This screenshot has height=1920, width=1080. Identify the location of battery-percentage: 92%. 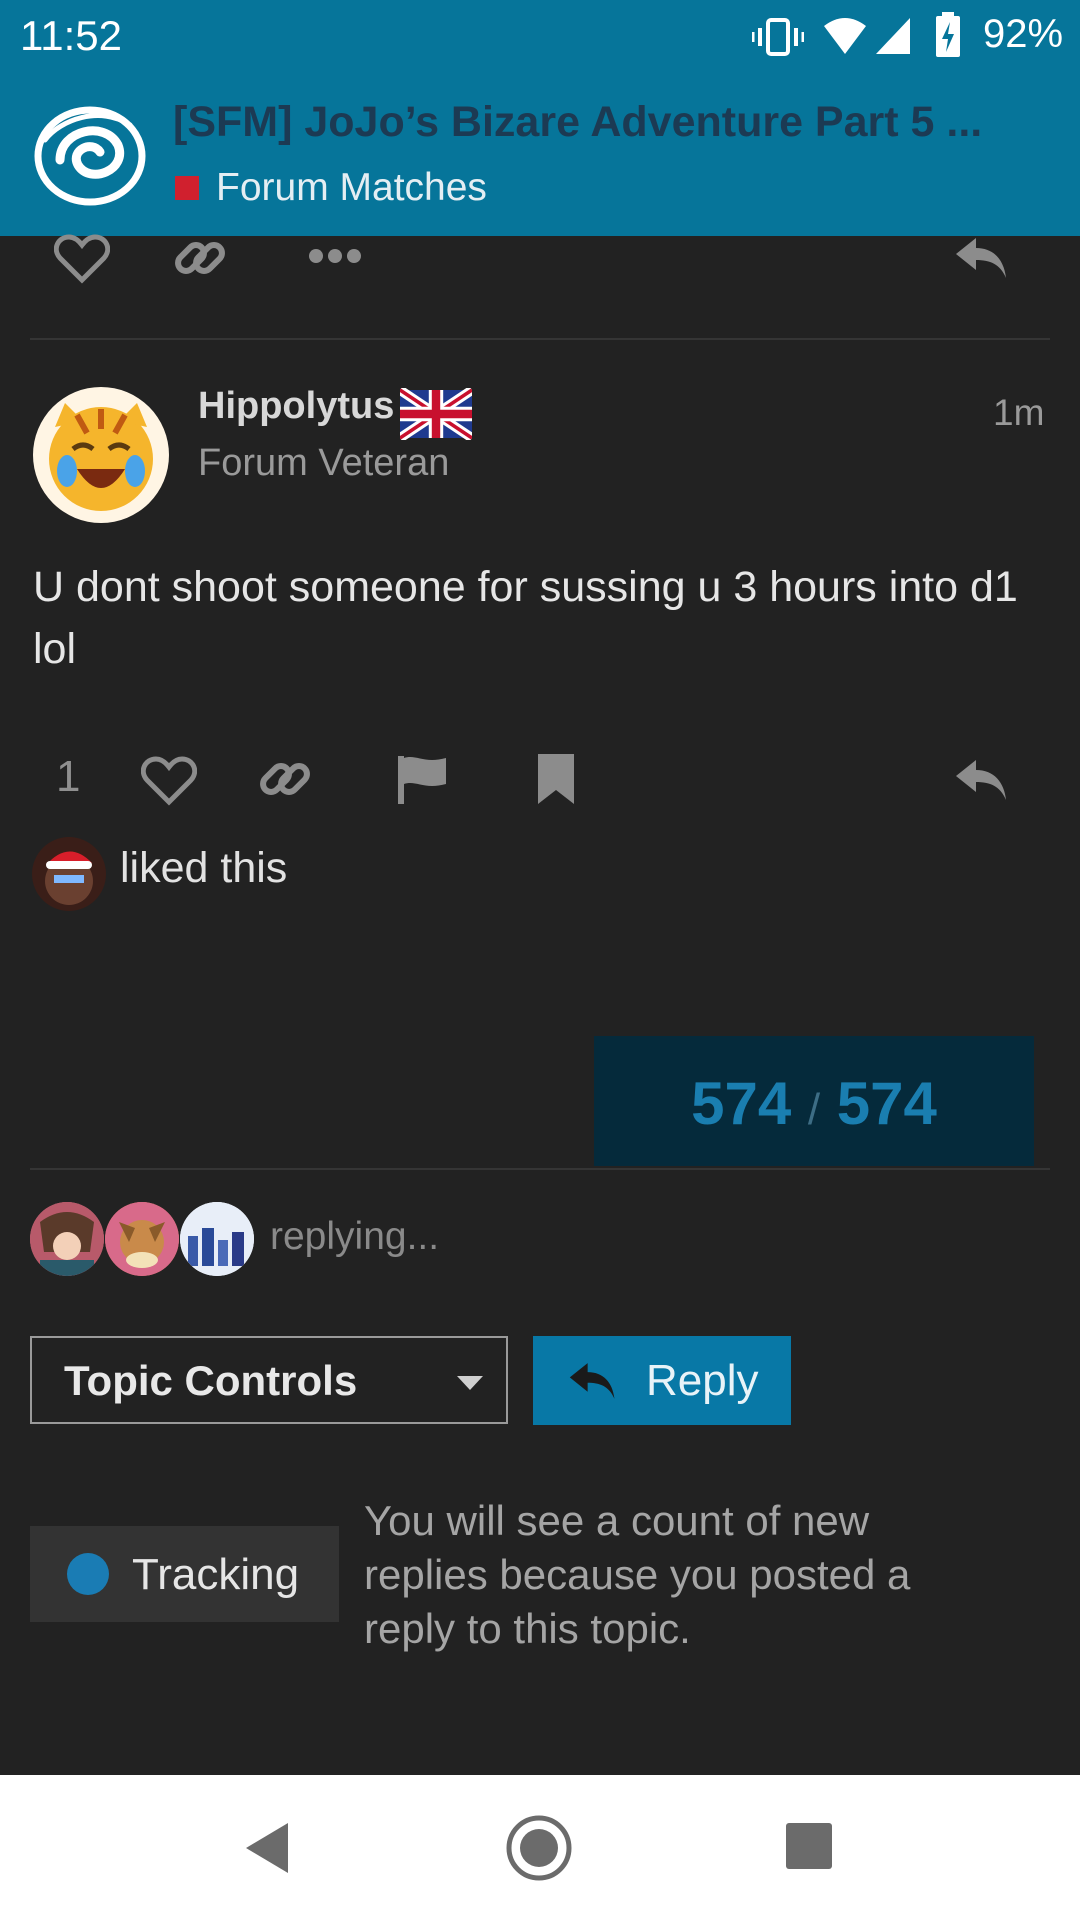
(1023, 34).